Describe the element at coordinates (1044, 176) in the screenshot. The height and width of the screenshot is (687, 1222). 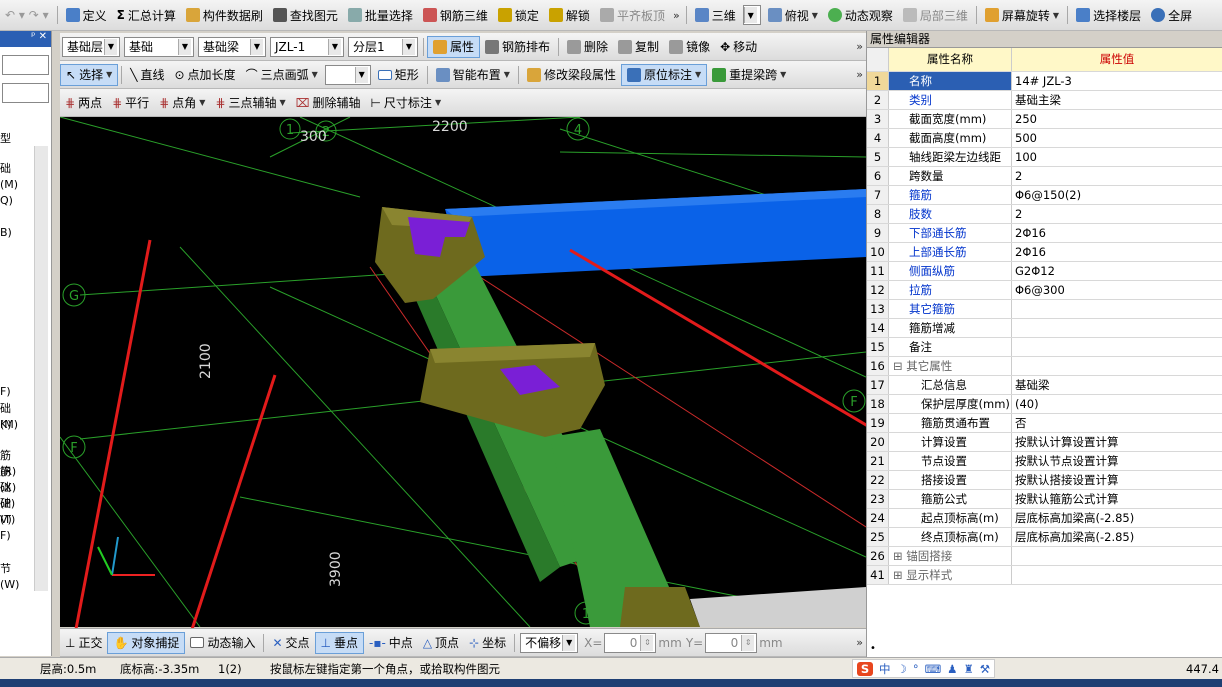
I see `property-row: 6 跨数量 2` at that location.